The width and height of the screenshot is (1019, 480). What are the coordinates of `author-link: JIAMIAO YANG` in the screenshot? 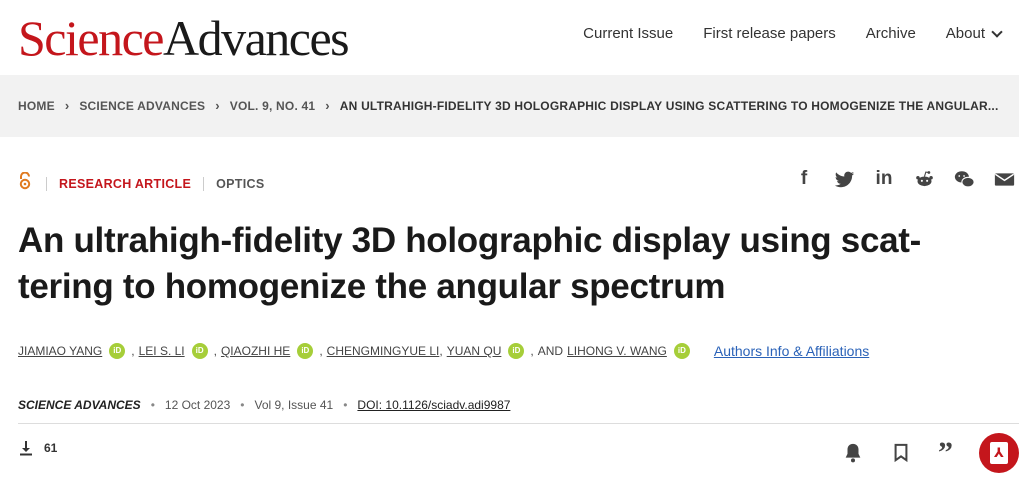 It's located at (60, 351).